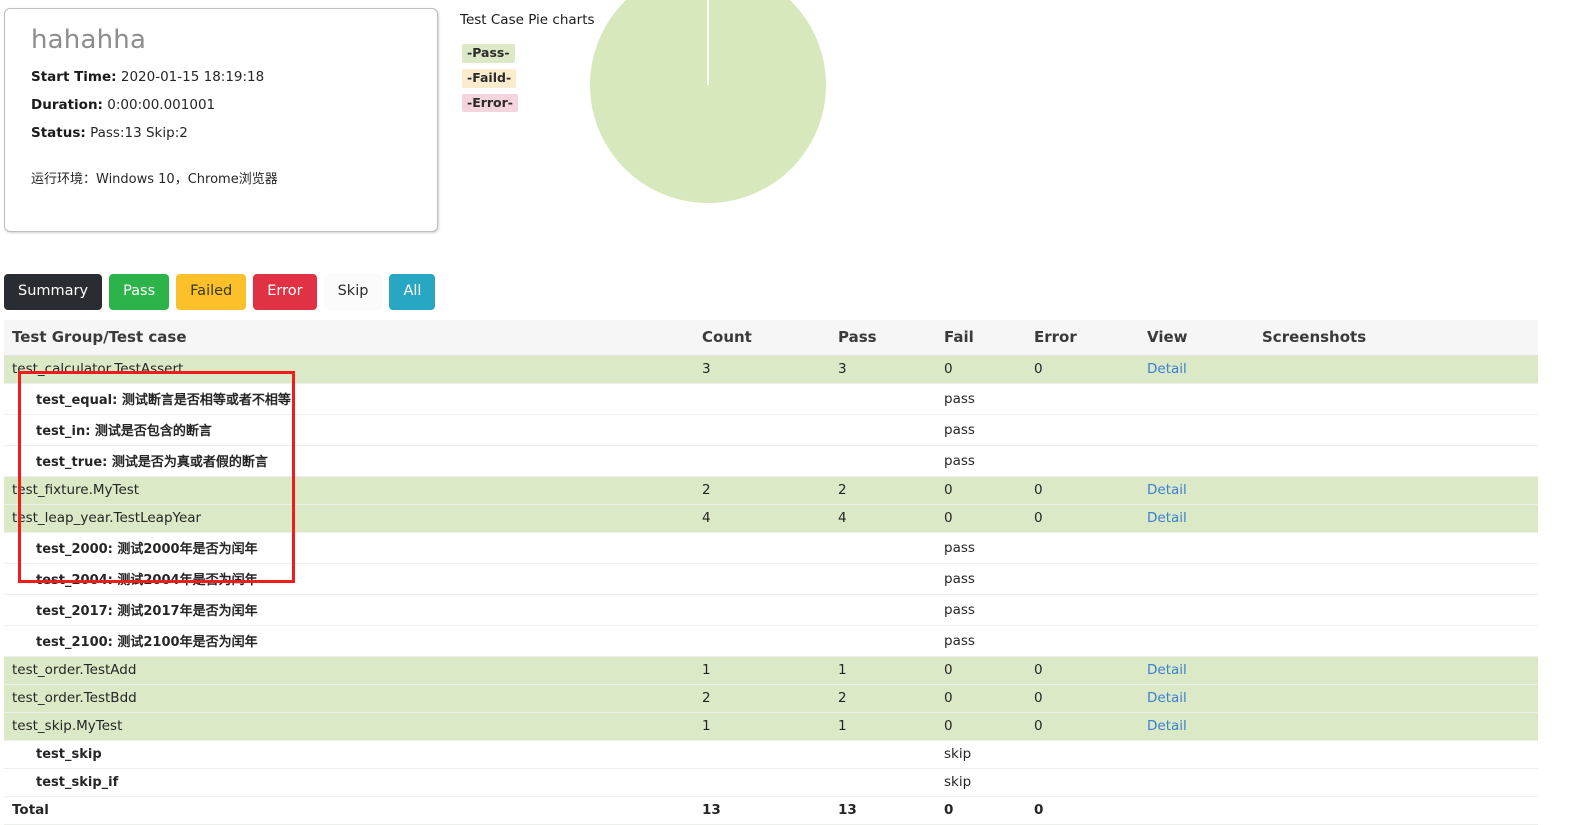 The width and height of the screenshot is (1593, 825). Describe the element at coordinates (771, 548) in the screenshot. I see `table-row-case: test_2000: 测试2000年是否为闰年 pass` at that location.